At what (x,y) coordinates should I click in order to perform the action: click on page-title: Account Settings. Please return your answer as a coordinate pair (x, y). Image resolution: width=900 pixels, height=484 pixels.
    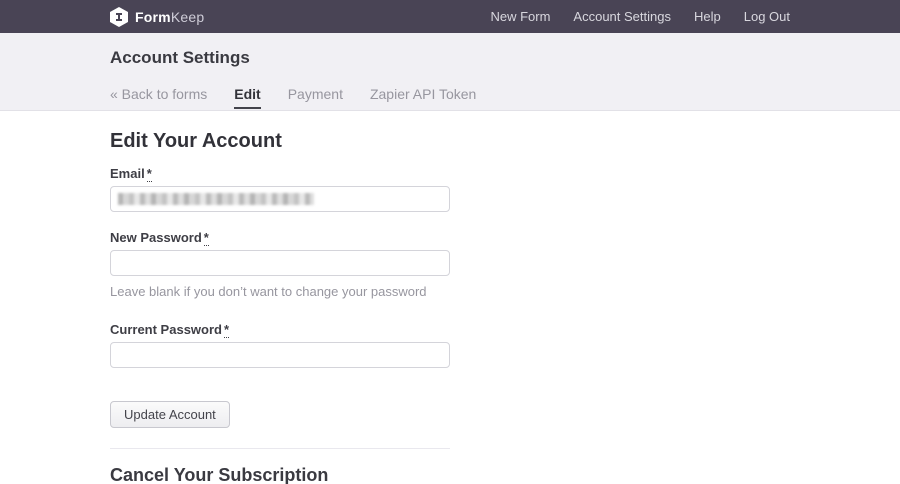
    Looking at the image, I should click on (180, 57).